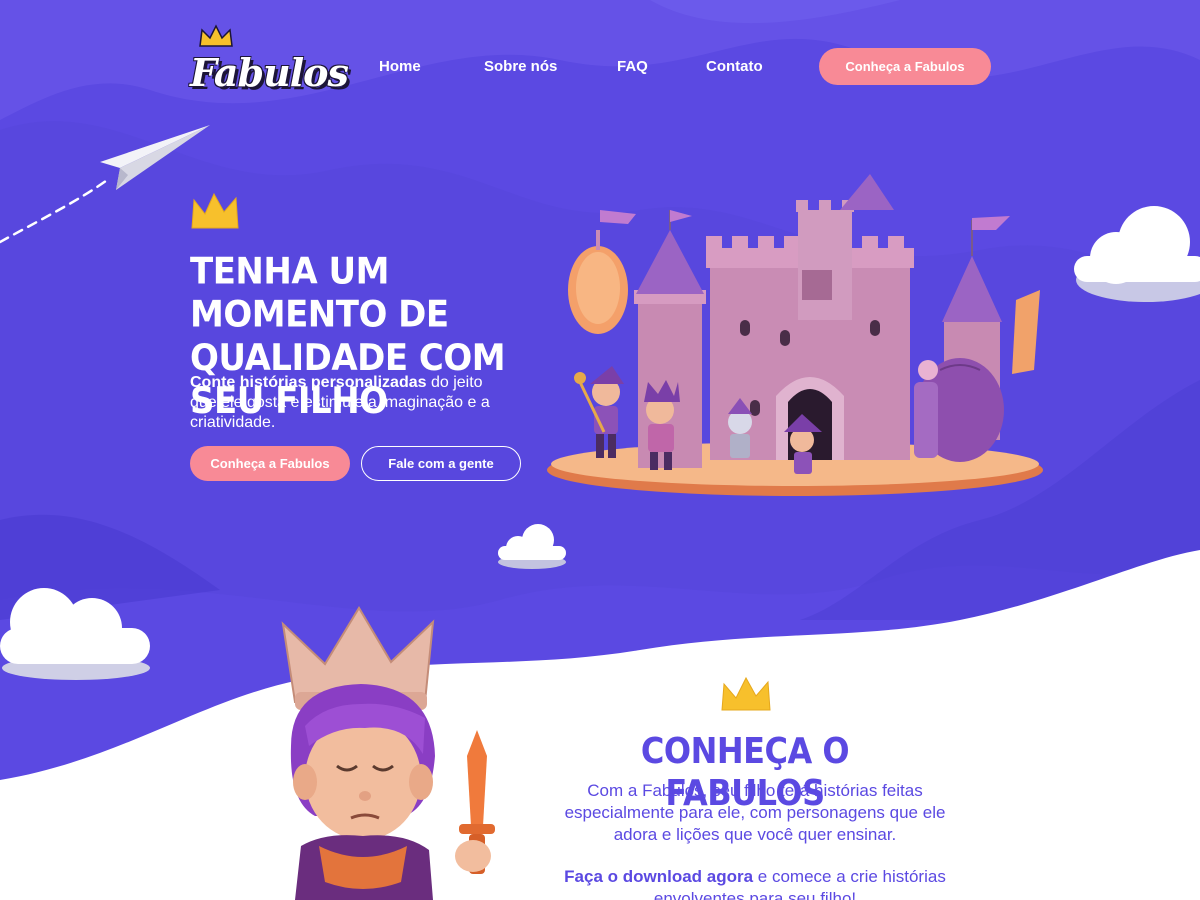 This screenshot has width=1200, height=900. Describe the element at coordinates (308, 382) in the screenshot. I see `hero-description-bold: Conte histórias personalizadas` at that location.